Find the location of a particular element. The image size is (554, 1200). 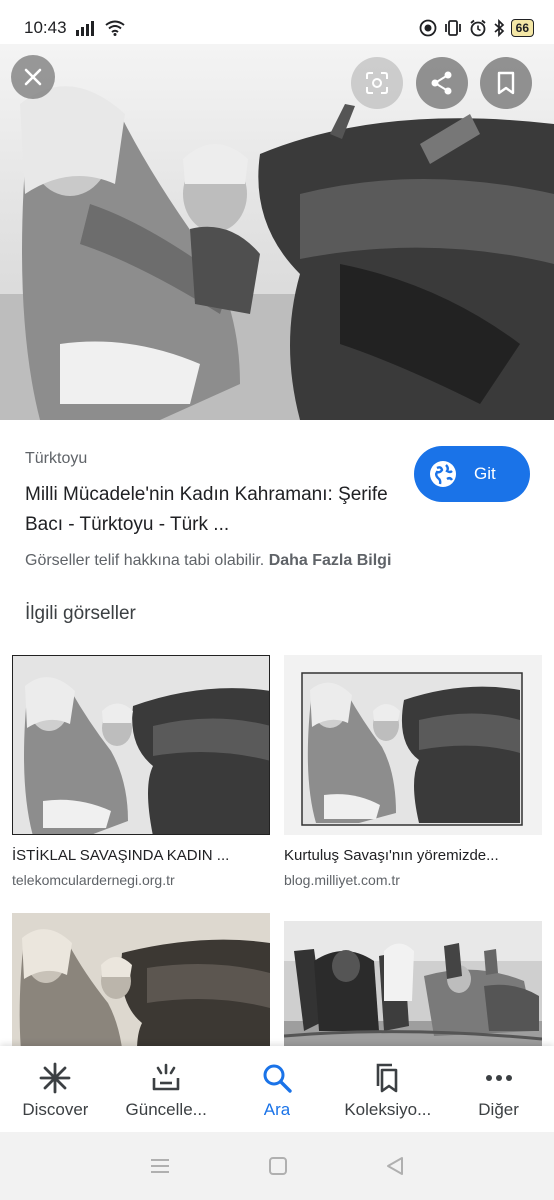

lens-icon is located at coordinates (377, 83).